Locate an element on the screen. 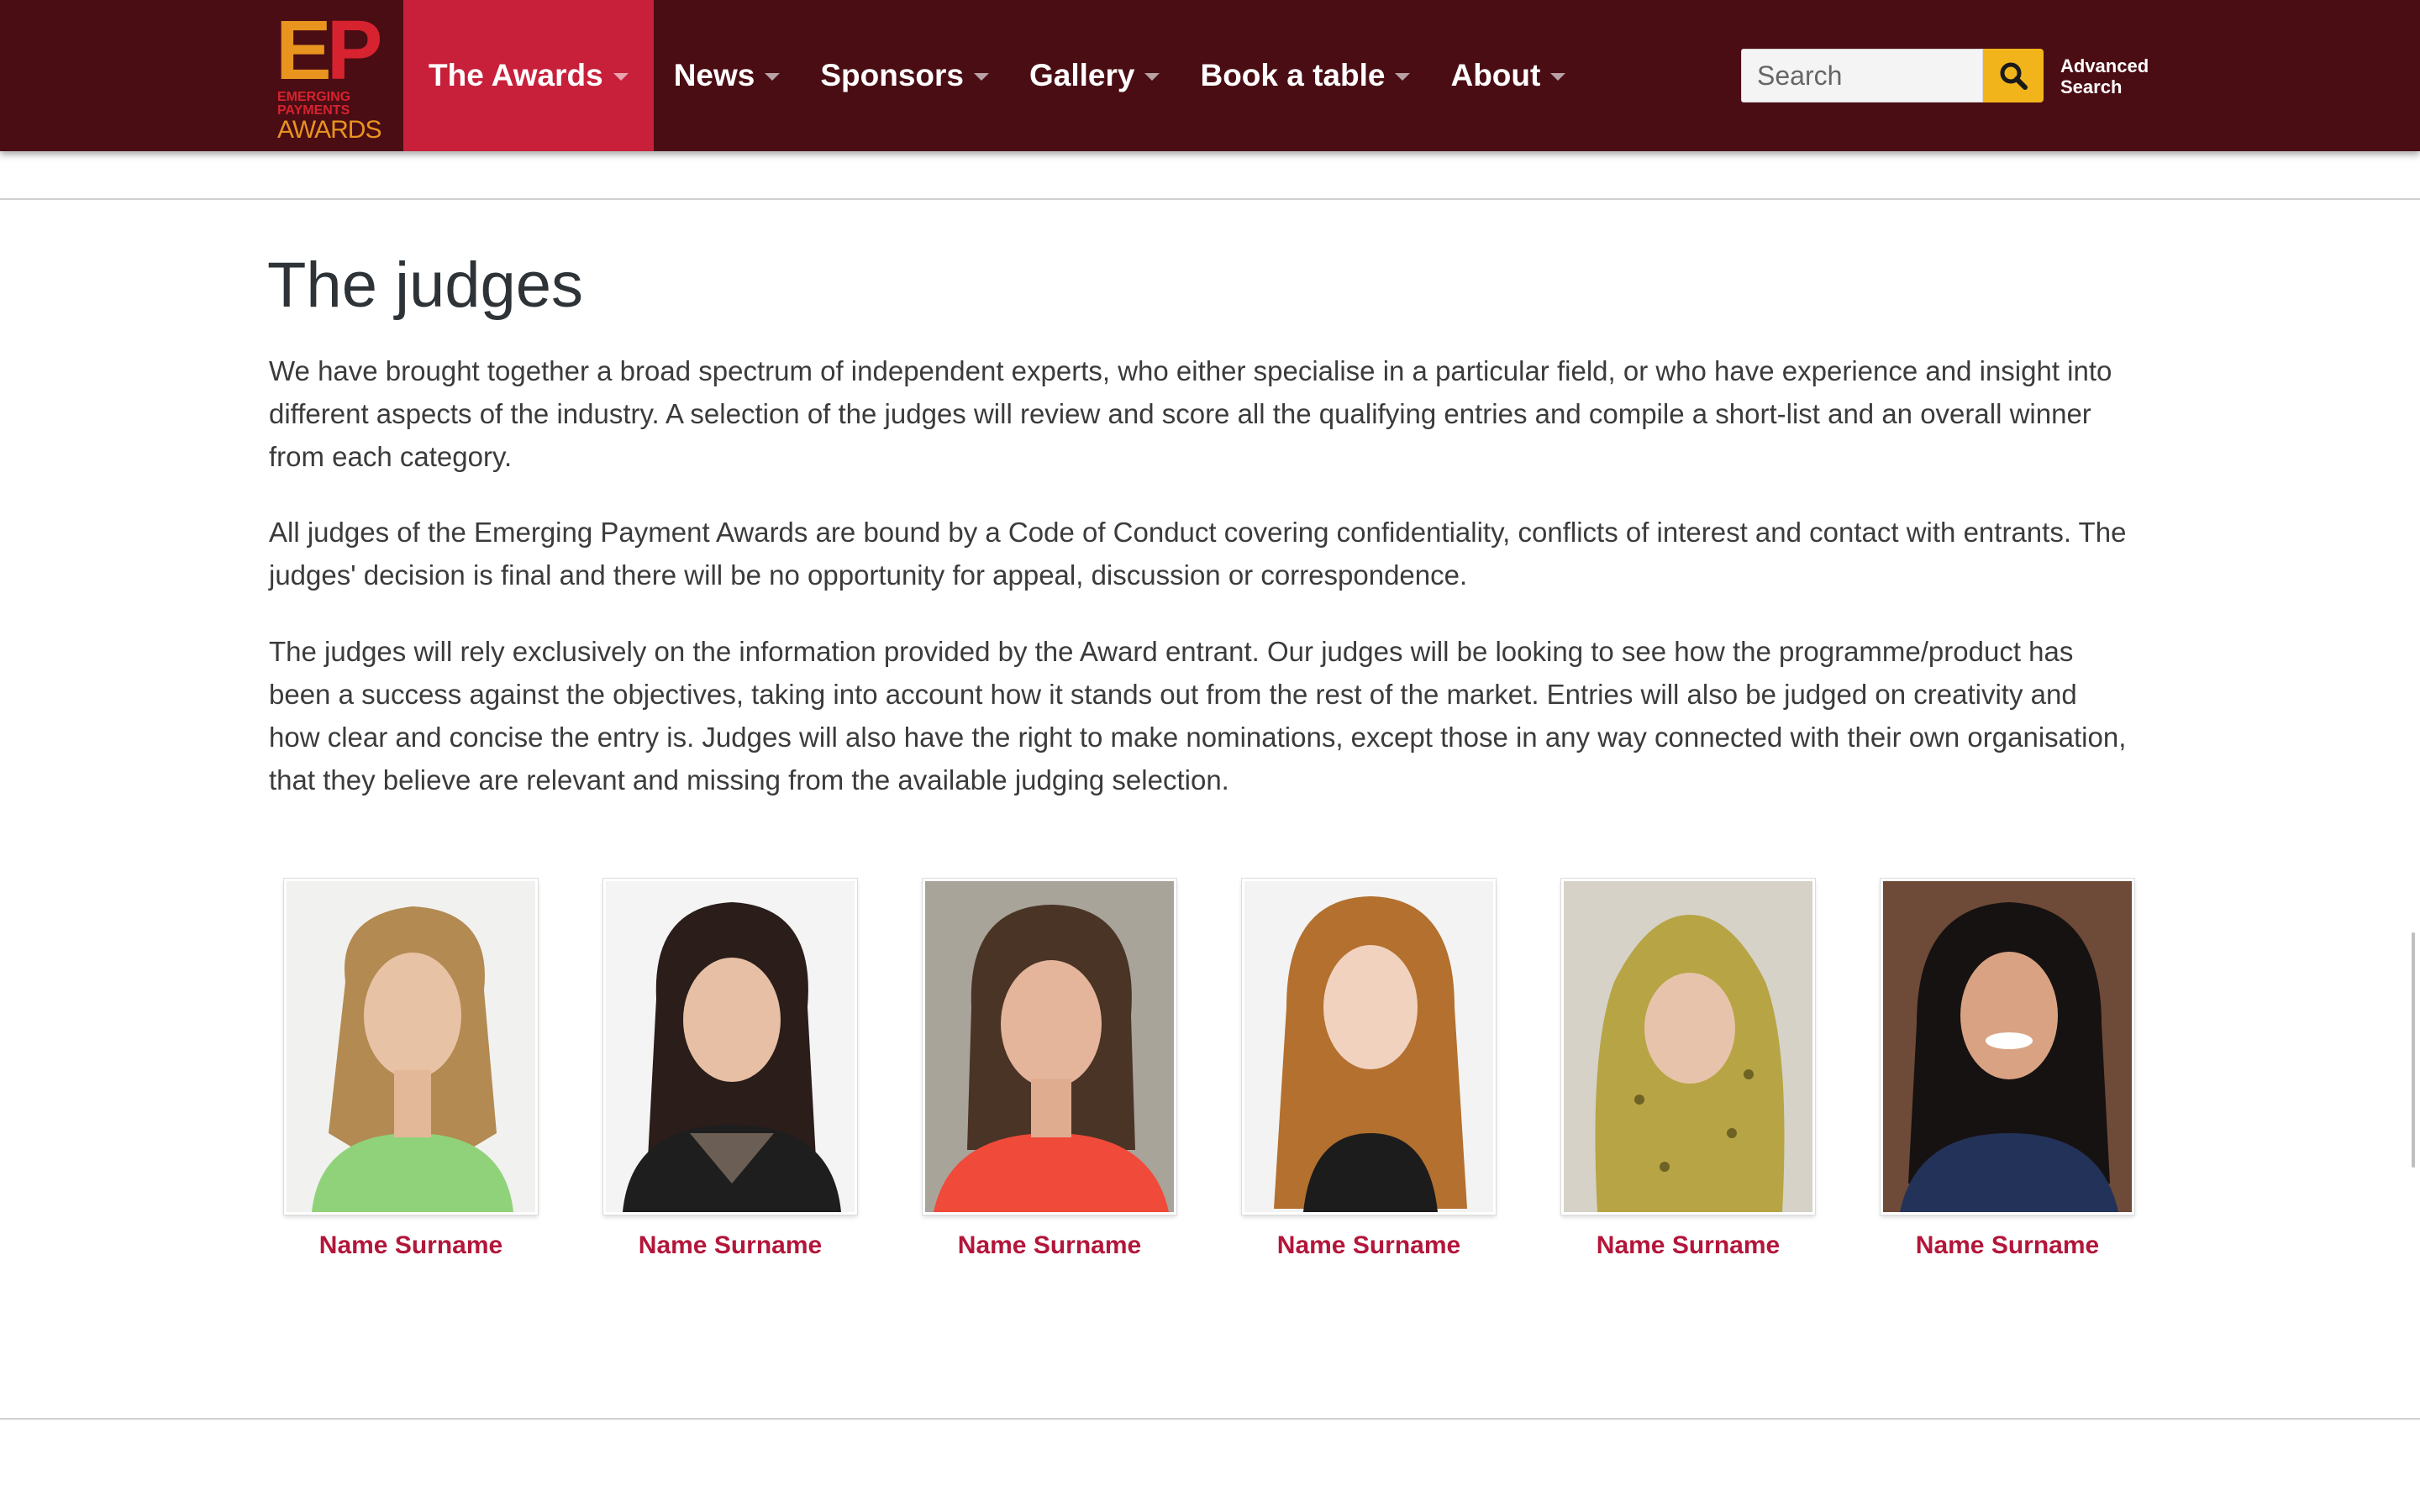 This screenshot has height=1512, width=2420. nav-item-the-awards: The Awards is located at coordinates (528, 75).